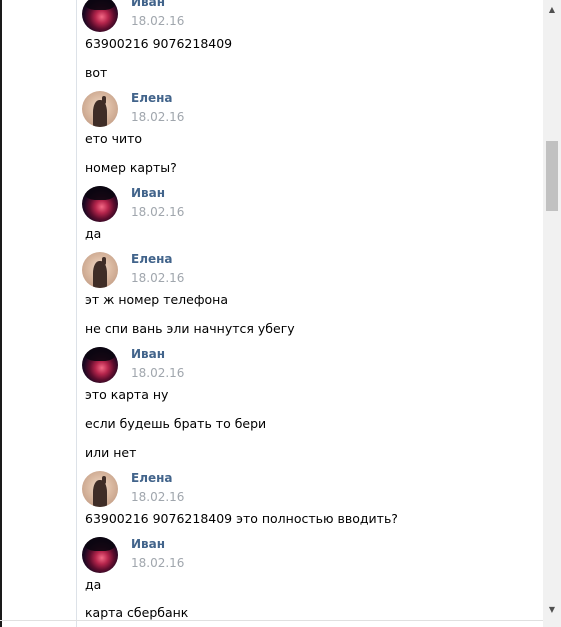 The height and width of the screenshot is (627, 561). Describe the element at coordinates (76, 313) in the screenshot. I see `content-divider` at that location.